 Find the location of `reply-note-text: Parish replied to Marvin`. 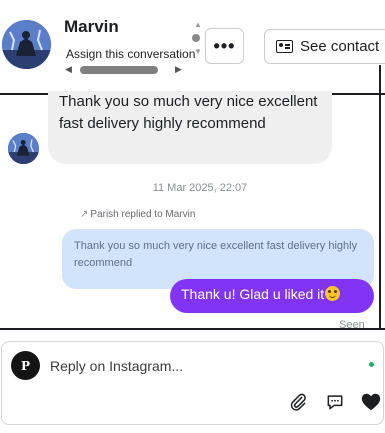

reply-note-text: Parish replied to Marvin is located at coordinates (143, 214).